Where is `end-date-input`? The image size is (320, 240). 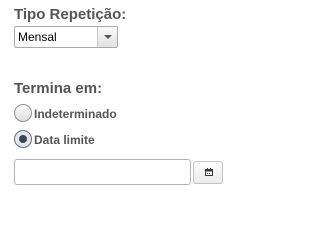 end-date-input is located at coordinates (102, 172).